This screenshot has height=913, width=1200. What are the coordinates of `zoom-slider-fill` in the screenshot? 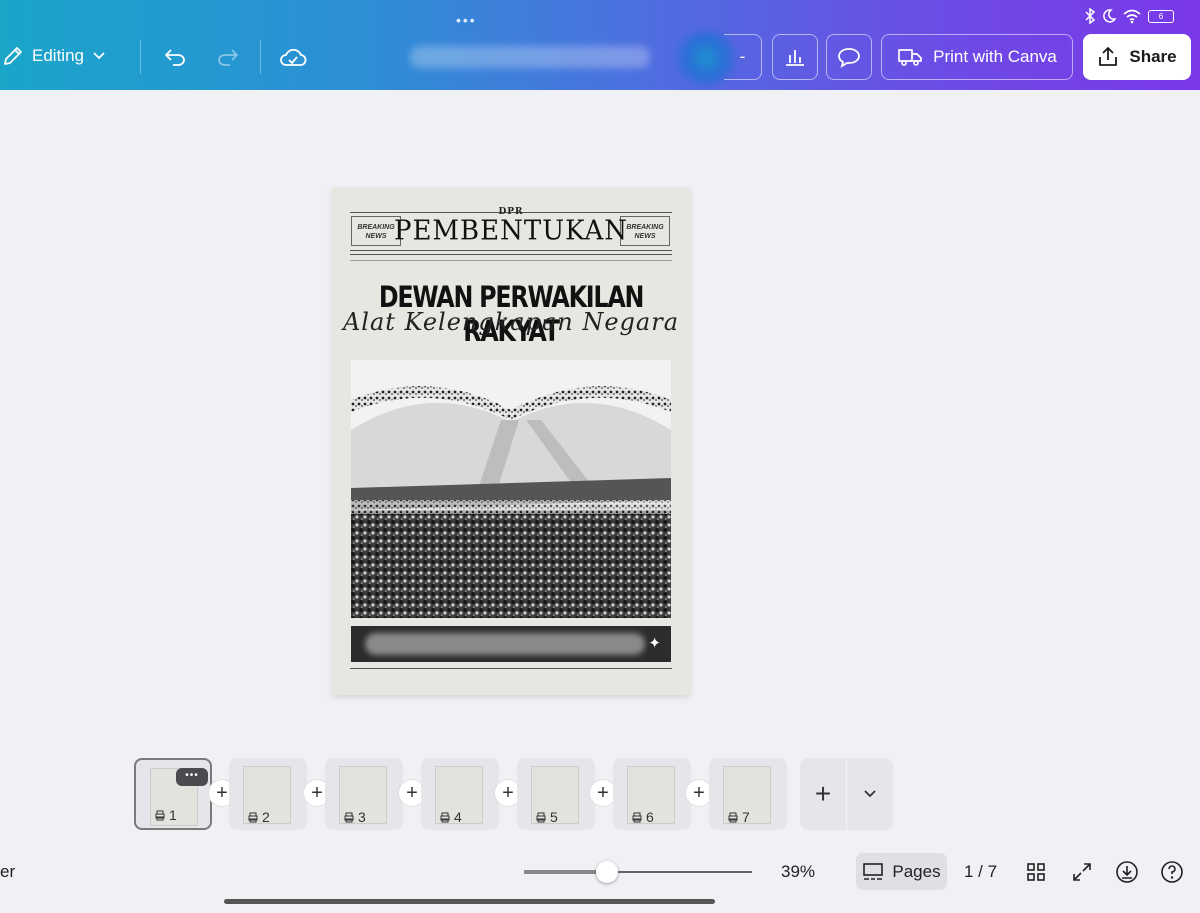 It's located at (565, 872).